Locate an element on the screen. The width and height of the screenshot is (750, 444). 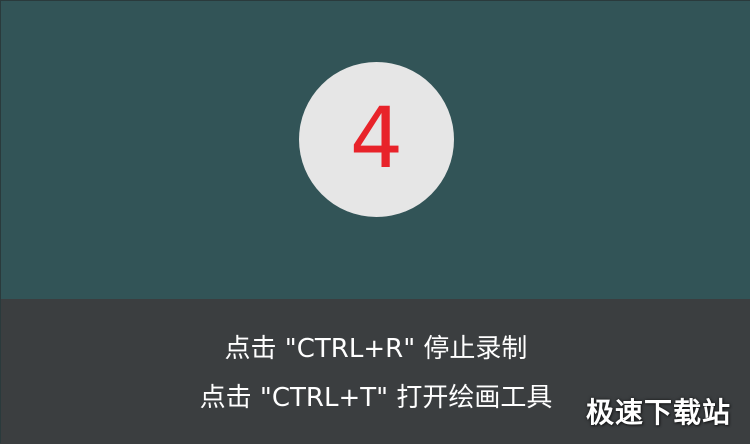
countdown-circle: 4 is located at coordinates (376, 139).